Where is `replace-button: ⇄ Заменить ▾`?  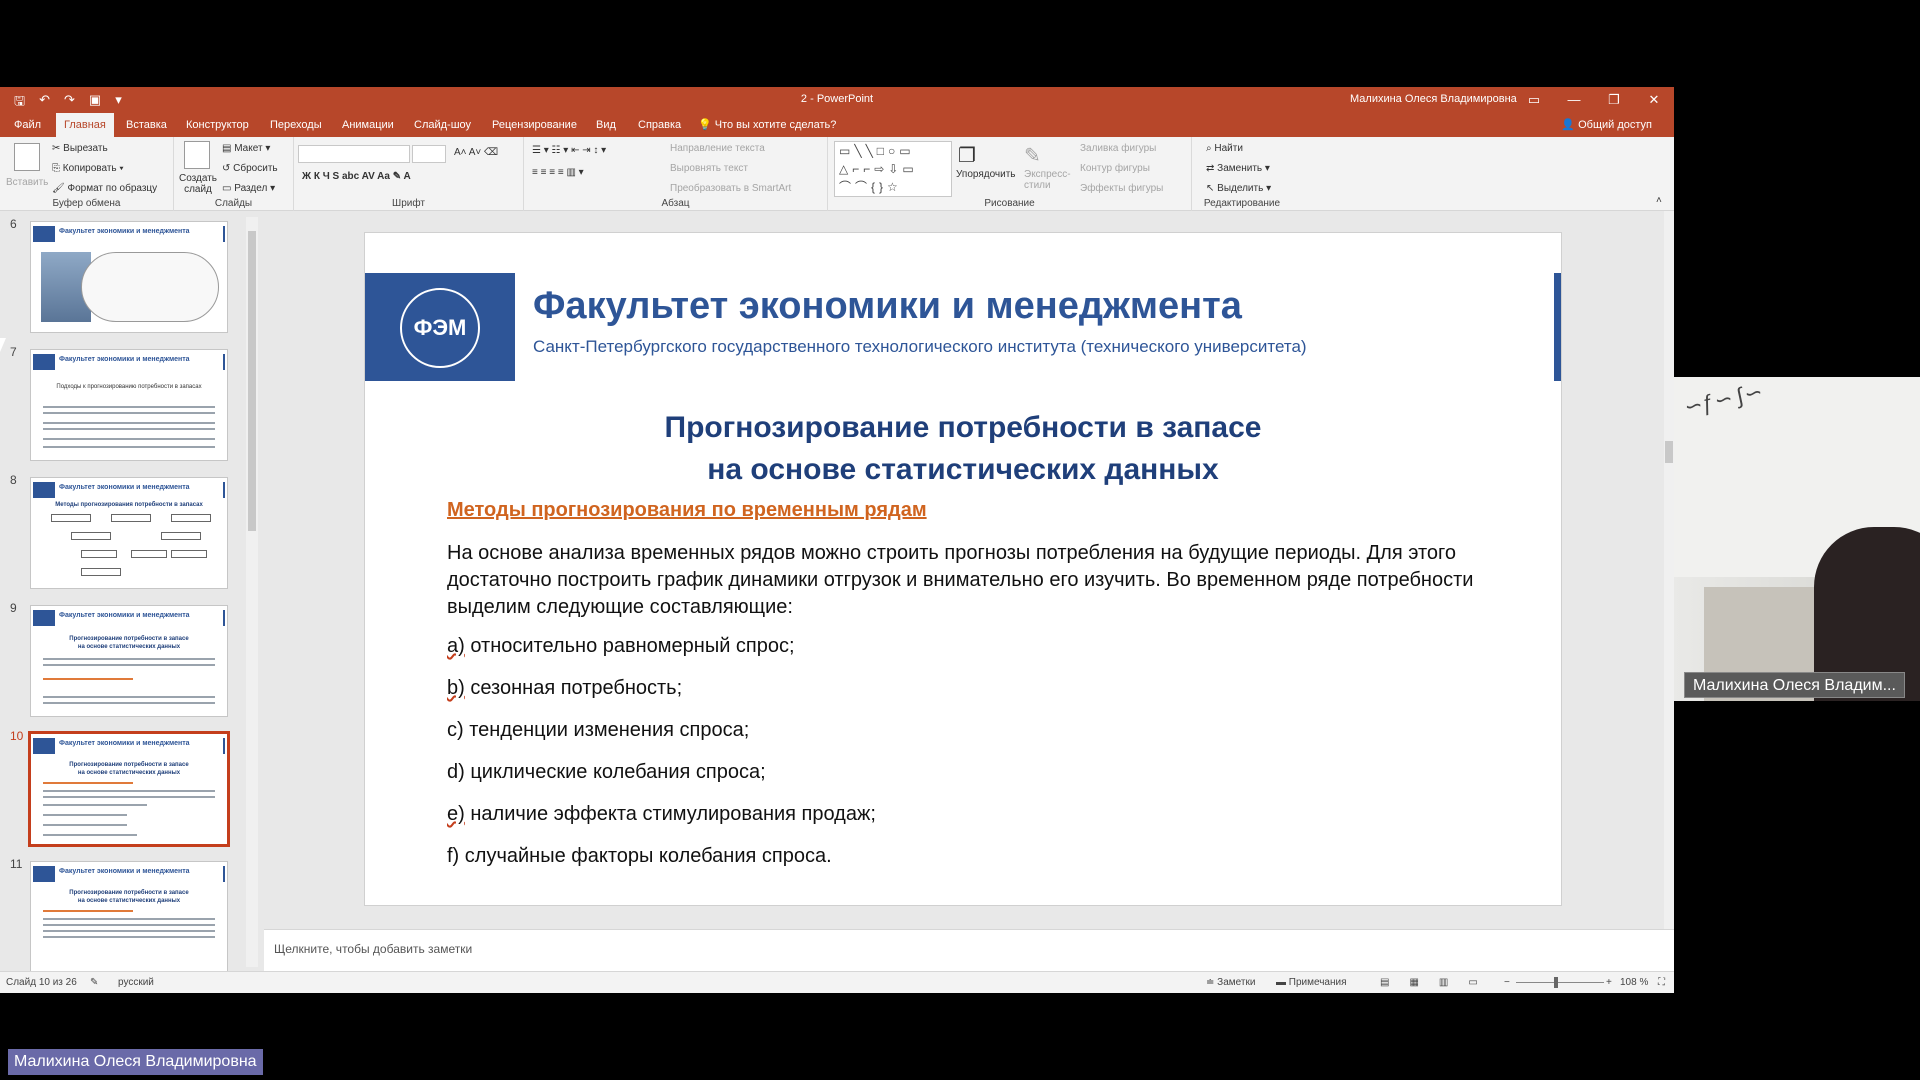 replace-button: ⇄ Заменить ▾ is located at coordinates (1238, 168).